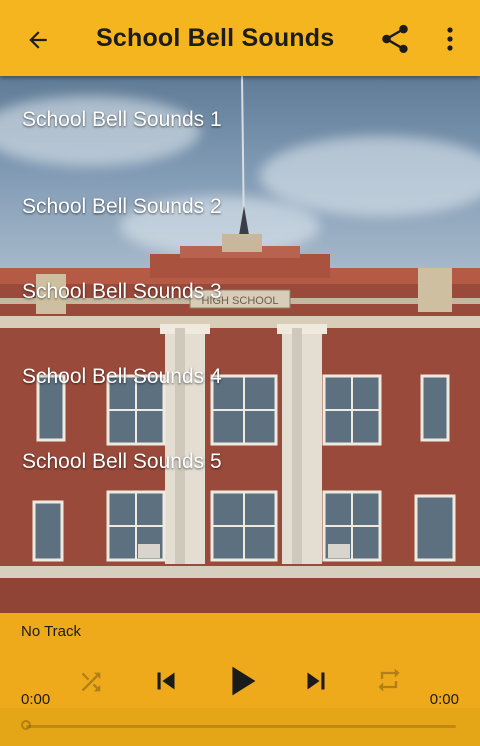  I want to click on repeat-icon, so click(389, 680).